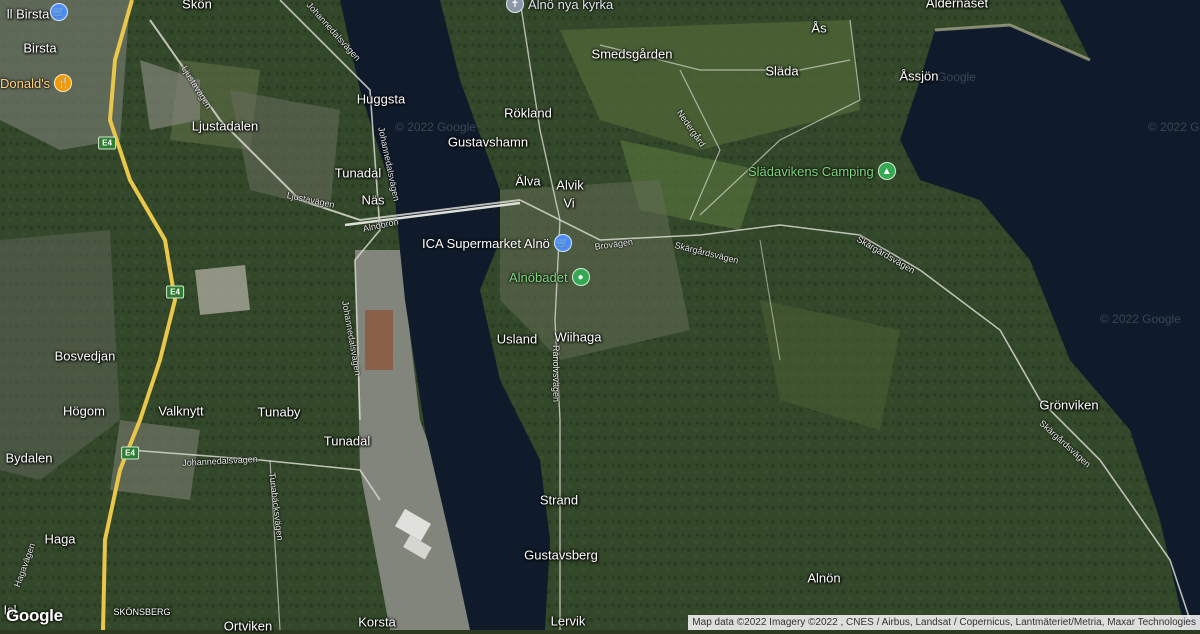  What do you see at coordinates (225, 126) in the screenshot?
I see `place-label: Ljustadalen` at bounding box center [225, 126].